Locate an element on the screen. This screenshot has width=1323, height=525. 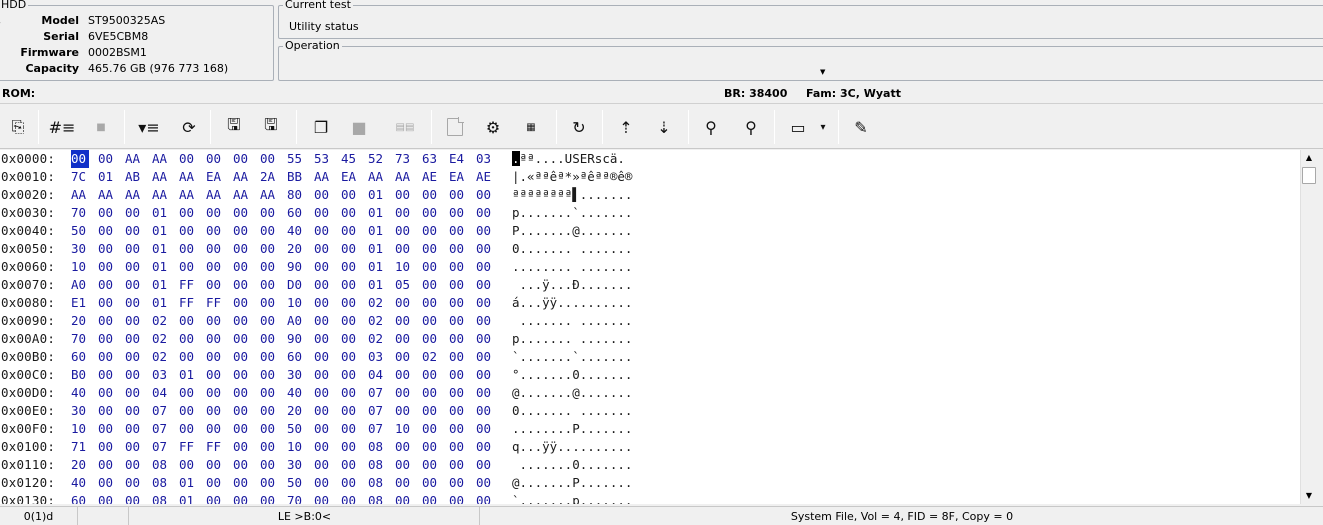
hex-bytes: E1 00 00 01 FF FF 00 00 10 00 00 02 00 00 00 00 is located at coordinates (282, 303).